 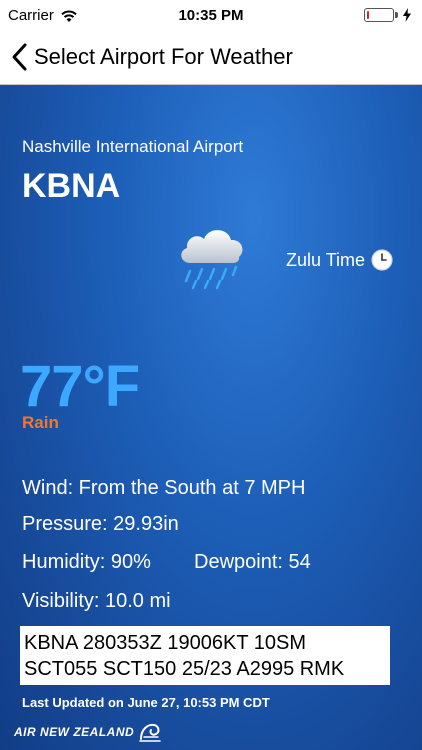 I want to click on brand-footer: AIR NEW ZEALAND, so click(x=88, y=732).